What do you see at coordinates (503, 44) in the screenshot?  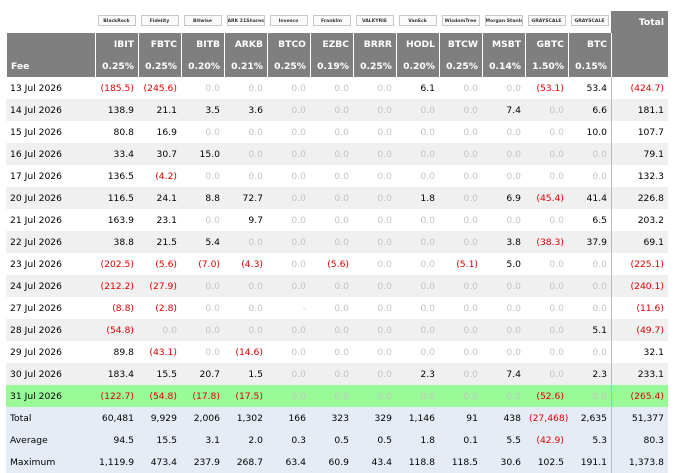 I see `ticker-header: MSBT` at bounding box center [503, 44].